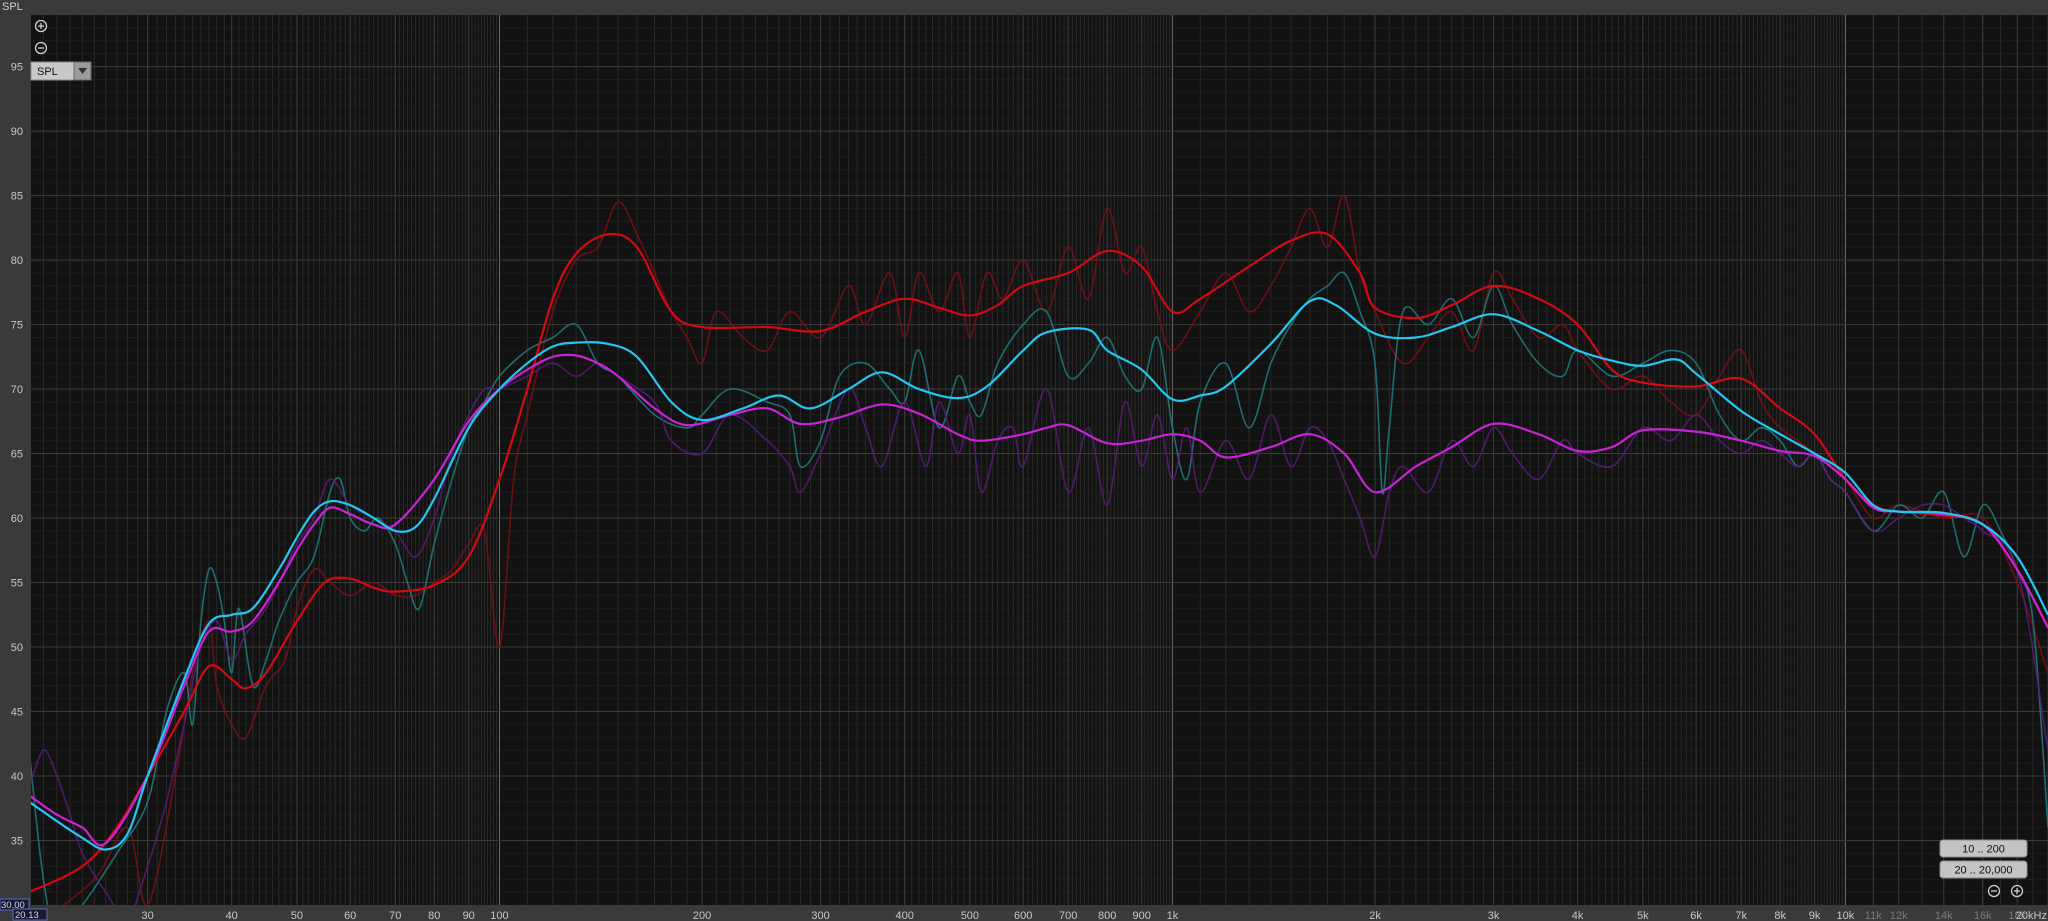 The width and height of the screenshot is (2048, 921). I want to click on x-tick-label: 16k, so click(1983, 915).